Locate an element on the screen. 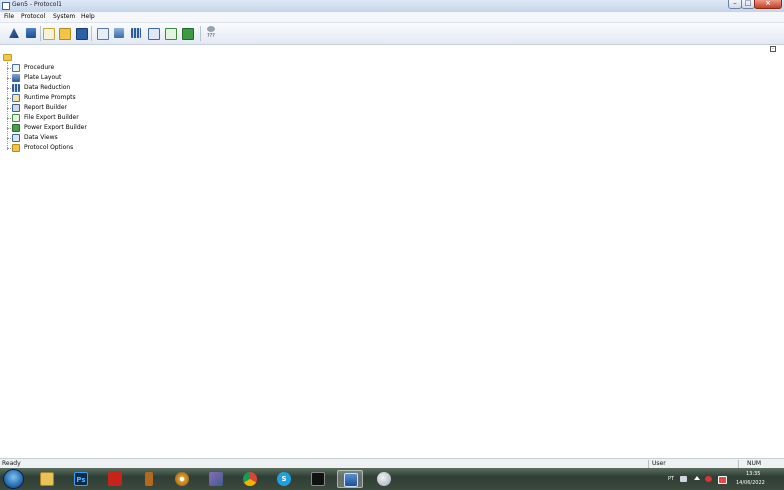  save-icon is located at coordinates (81, 33).